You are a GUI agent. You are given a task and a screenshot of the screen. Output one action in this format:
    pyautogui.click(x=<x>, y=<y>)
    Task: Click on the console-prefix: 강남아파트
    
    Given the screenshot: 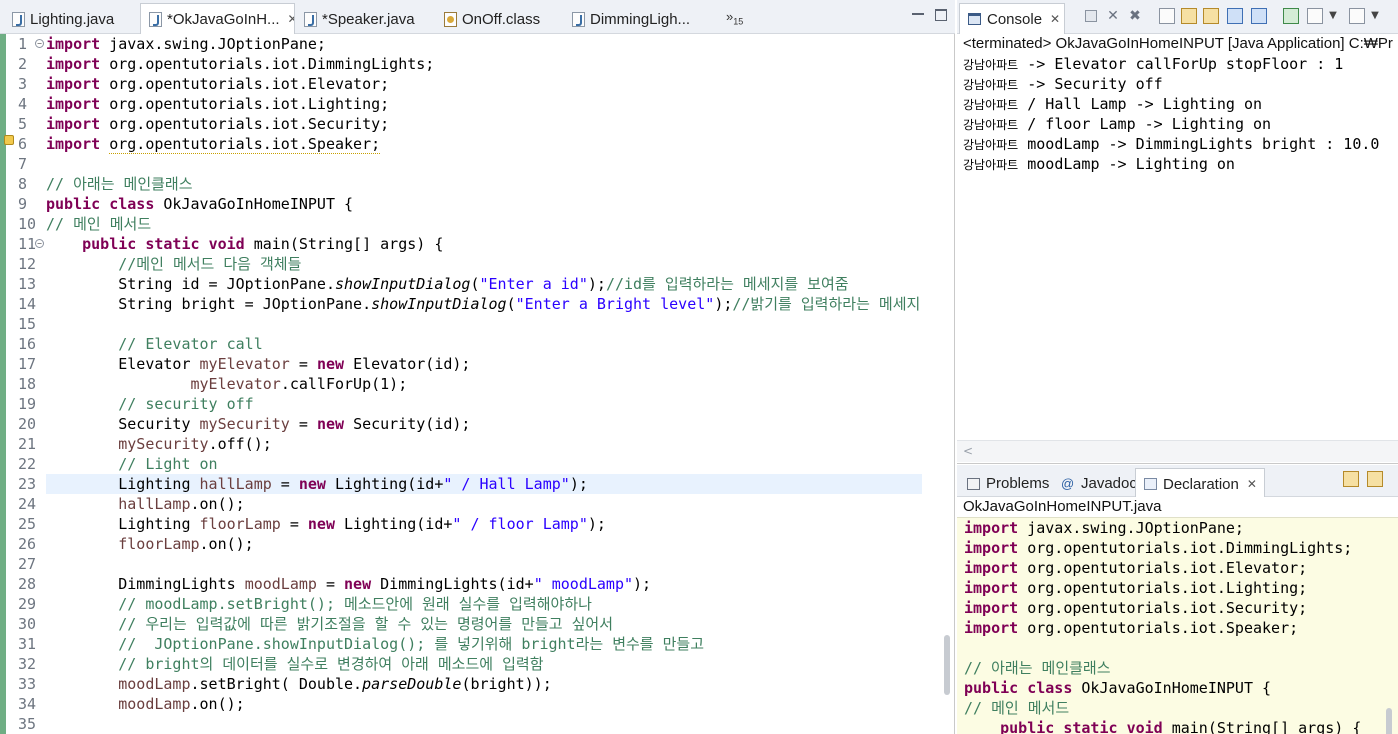 What is the action you would take?
    pyautogui.click(x=991, y=145)
    